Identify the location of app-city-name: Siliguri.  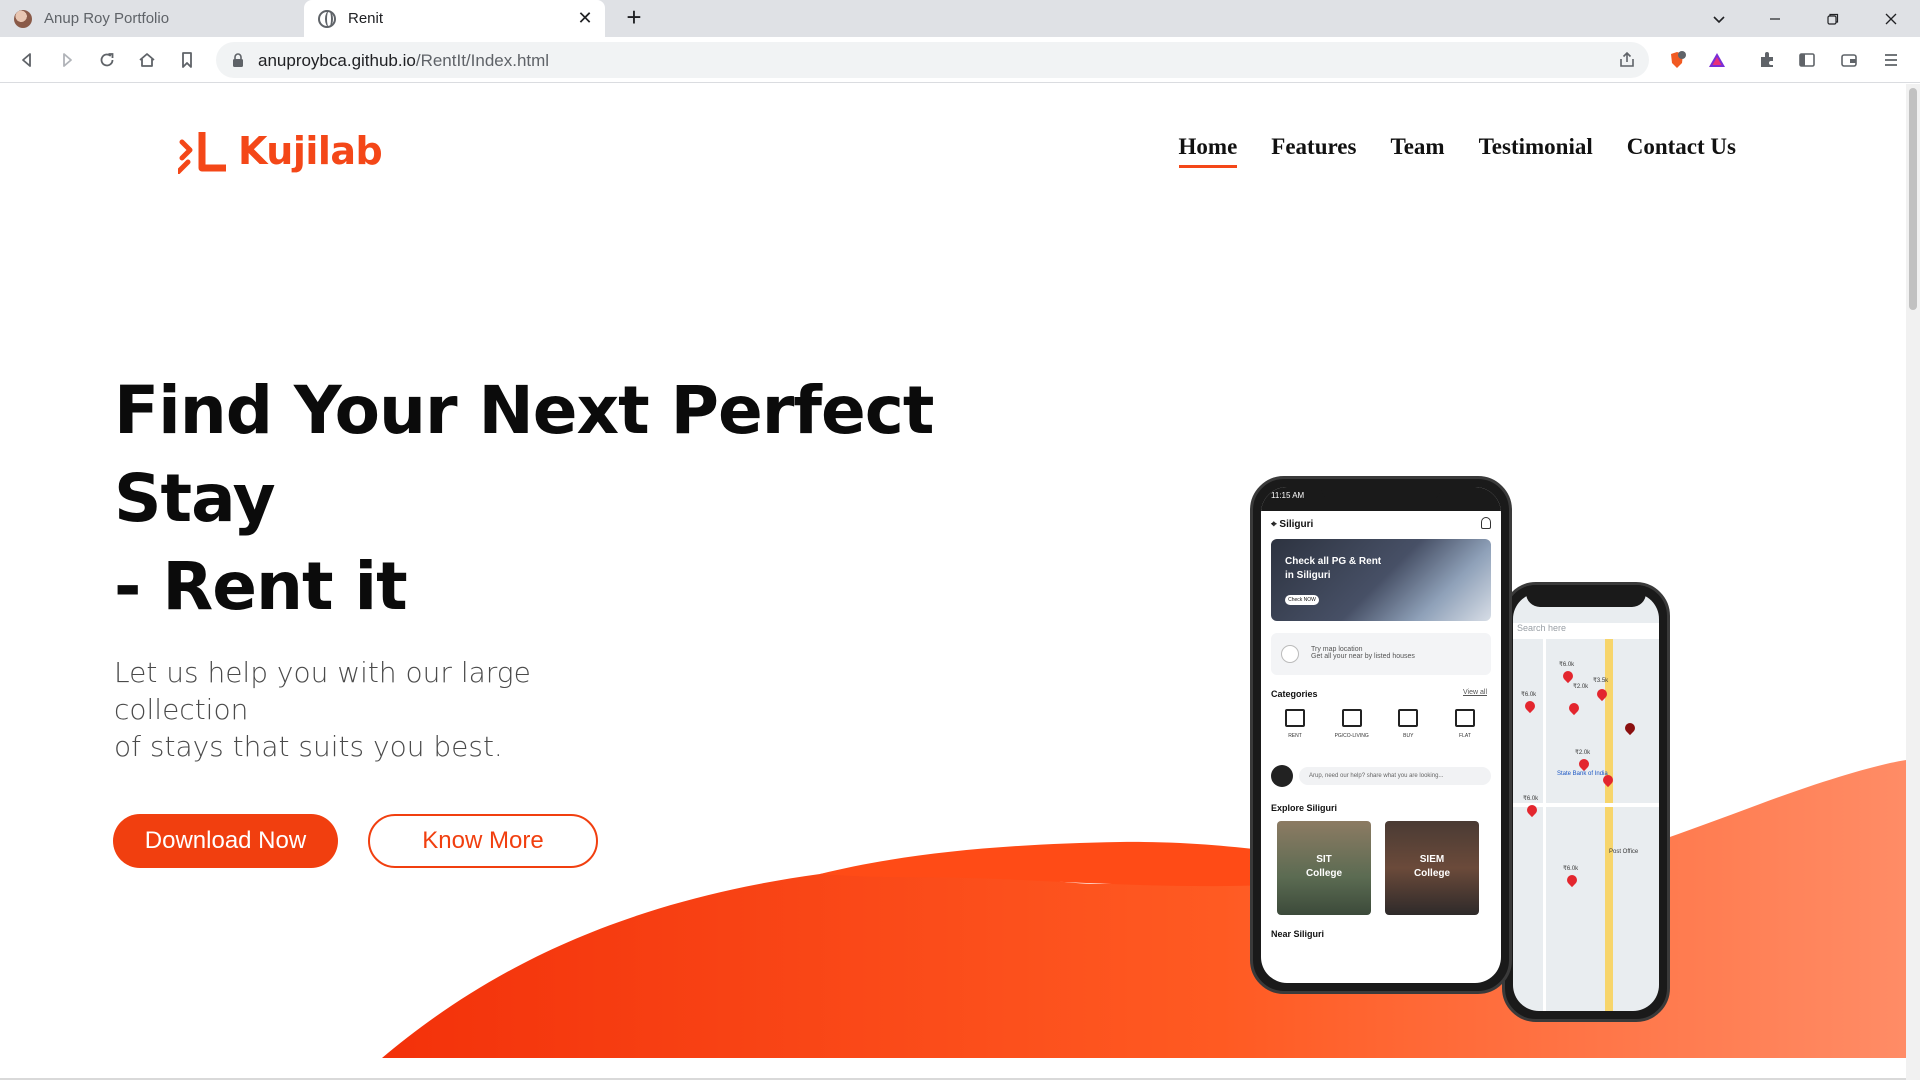
(1296, 524).